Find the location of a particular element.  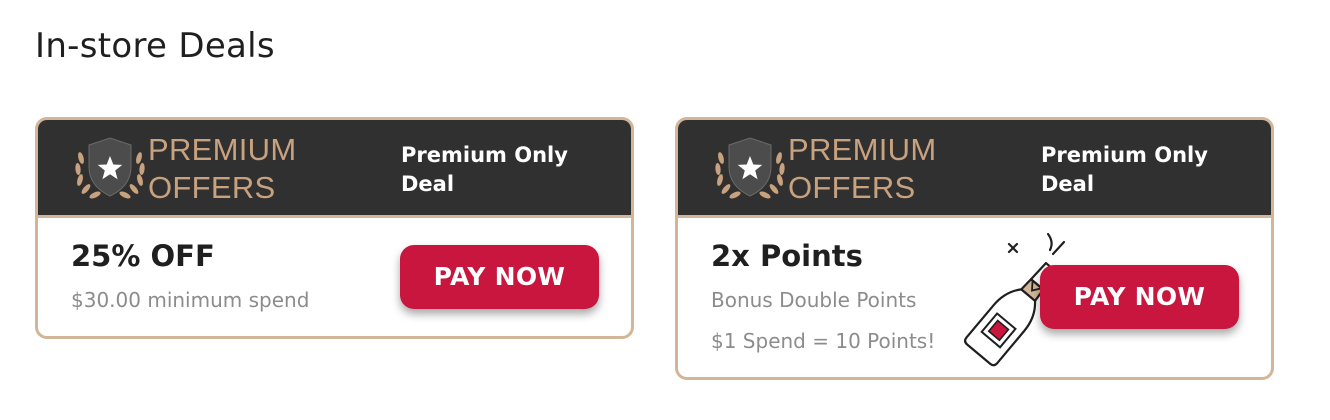

deal-detail: $1 Spend = 10 Points! is located at coordinates (823, 341).